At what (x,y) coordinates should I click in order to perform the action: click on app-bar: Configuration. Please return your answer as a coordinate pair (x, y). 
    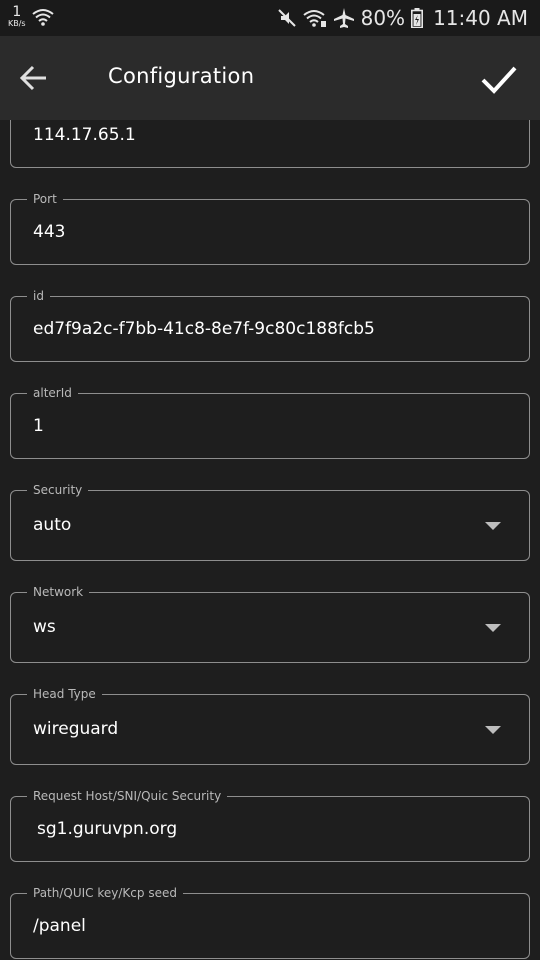
    Looking at the image, I should click on (270, 78).